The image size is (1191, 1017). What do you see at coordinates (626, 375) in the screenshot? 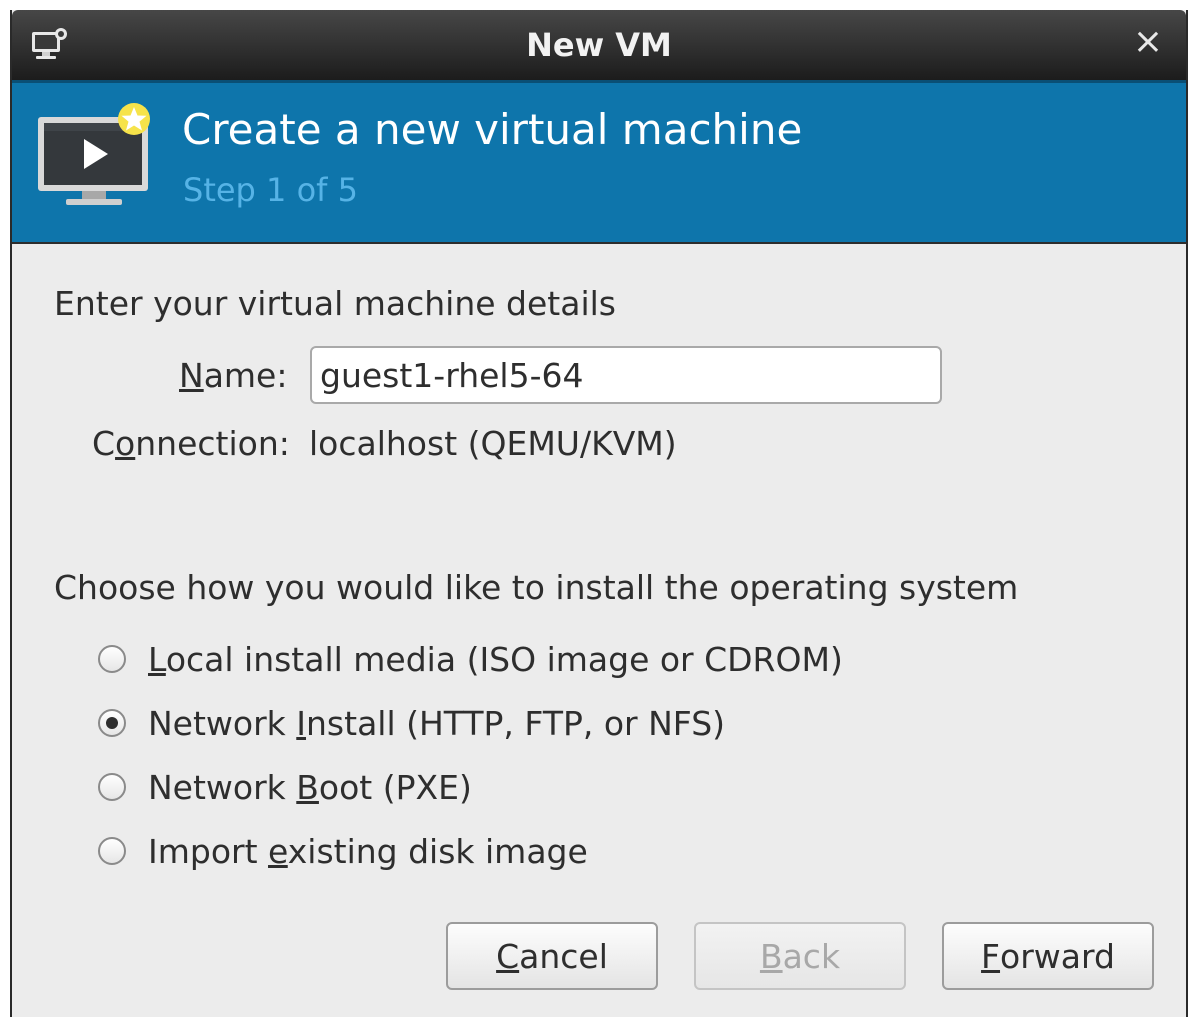
I see `name-input` at bounding box center [626, 375].